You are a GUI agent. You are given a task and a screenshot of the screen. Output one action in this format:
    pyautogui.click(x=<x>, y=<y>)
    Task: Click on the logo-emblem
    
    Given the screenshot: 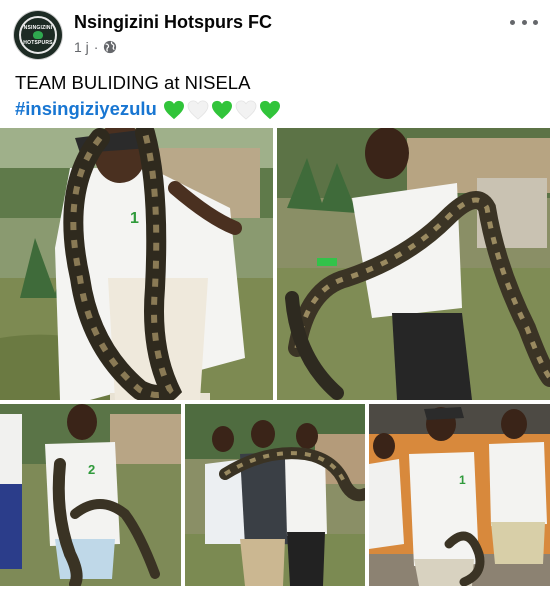 What is the action you would take?
    pyautogui.click(x=38, y=35)
    